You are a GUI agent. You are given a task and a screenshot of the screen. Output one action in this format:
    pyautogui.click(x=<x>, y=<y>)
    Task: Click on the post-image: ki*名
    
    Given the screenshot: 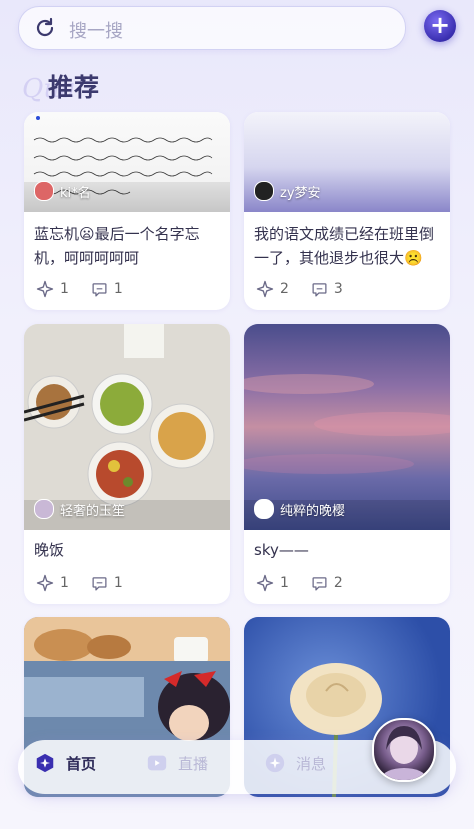 What is the action you would take?
    pyautogui.click(x=127, y=162)
    